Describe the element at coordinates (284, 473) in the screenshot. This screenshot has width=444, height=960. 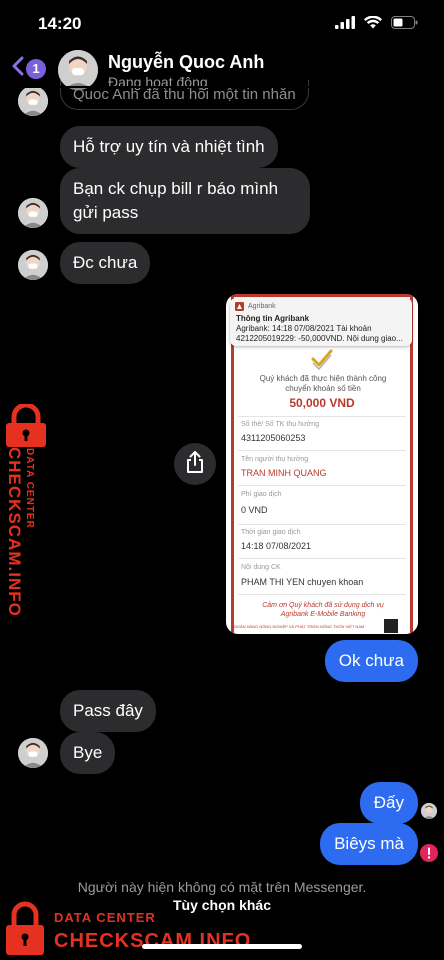
I see `recipient-value: TRAN MINH QUANG` at that location.